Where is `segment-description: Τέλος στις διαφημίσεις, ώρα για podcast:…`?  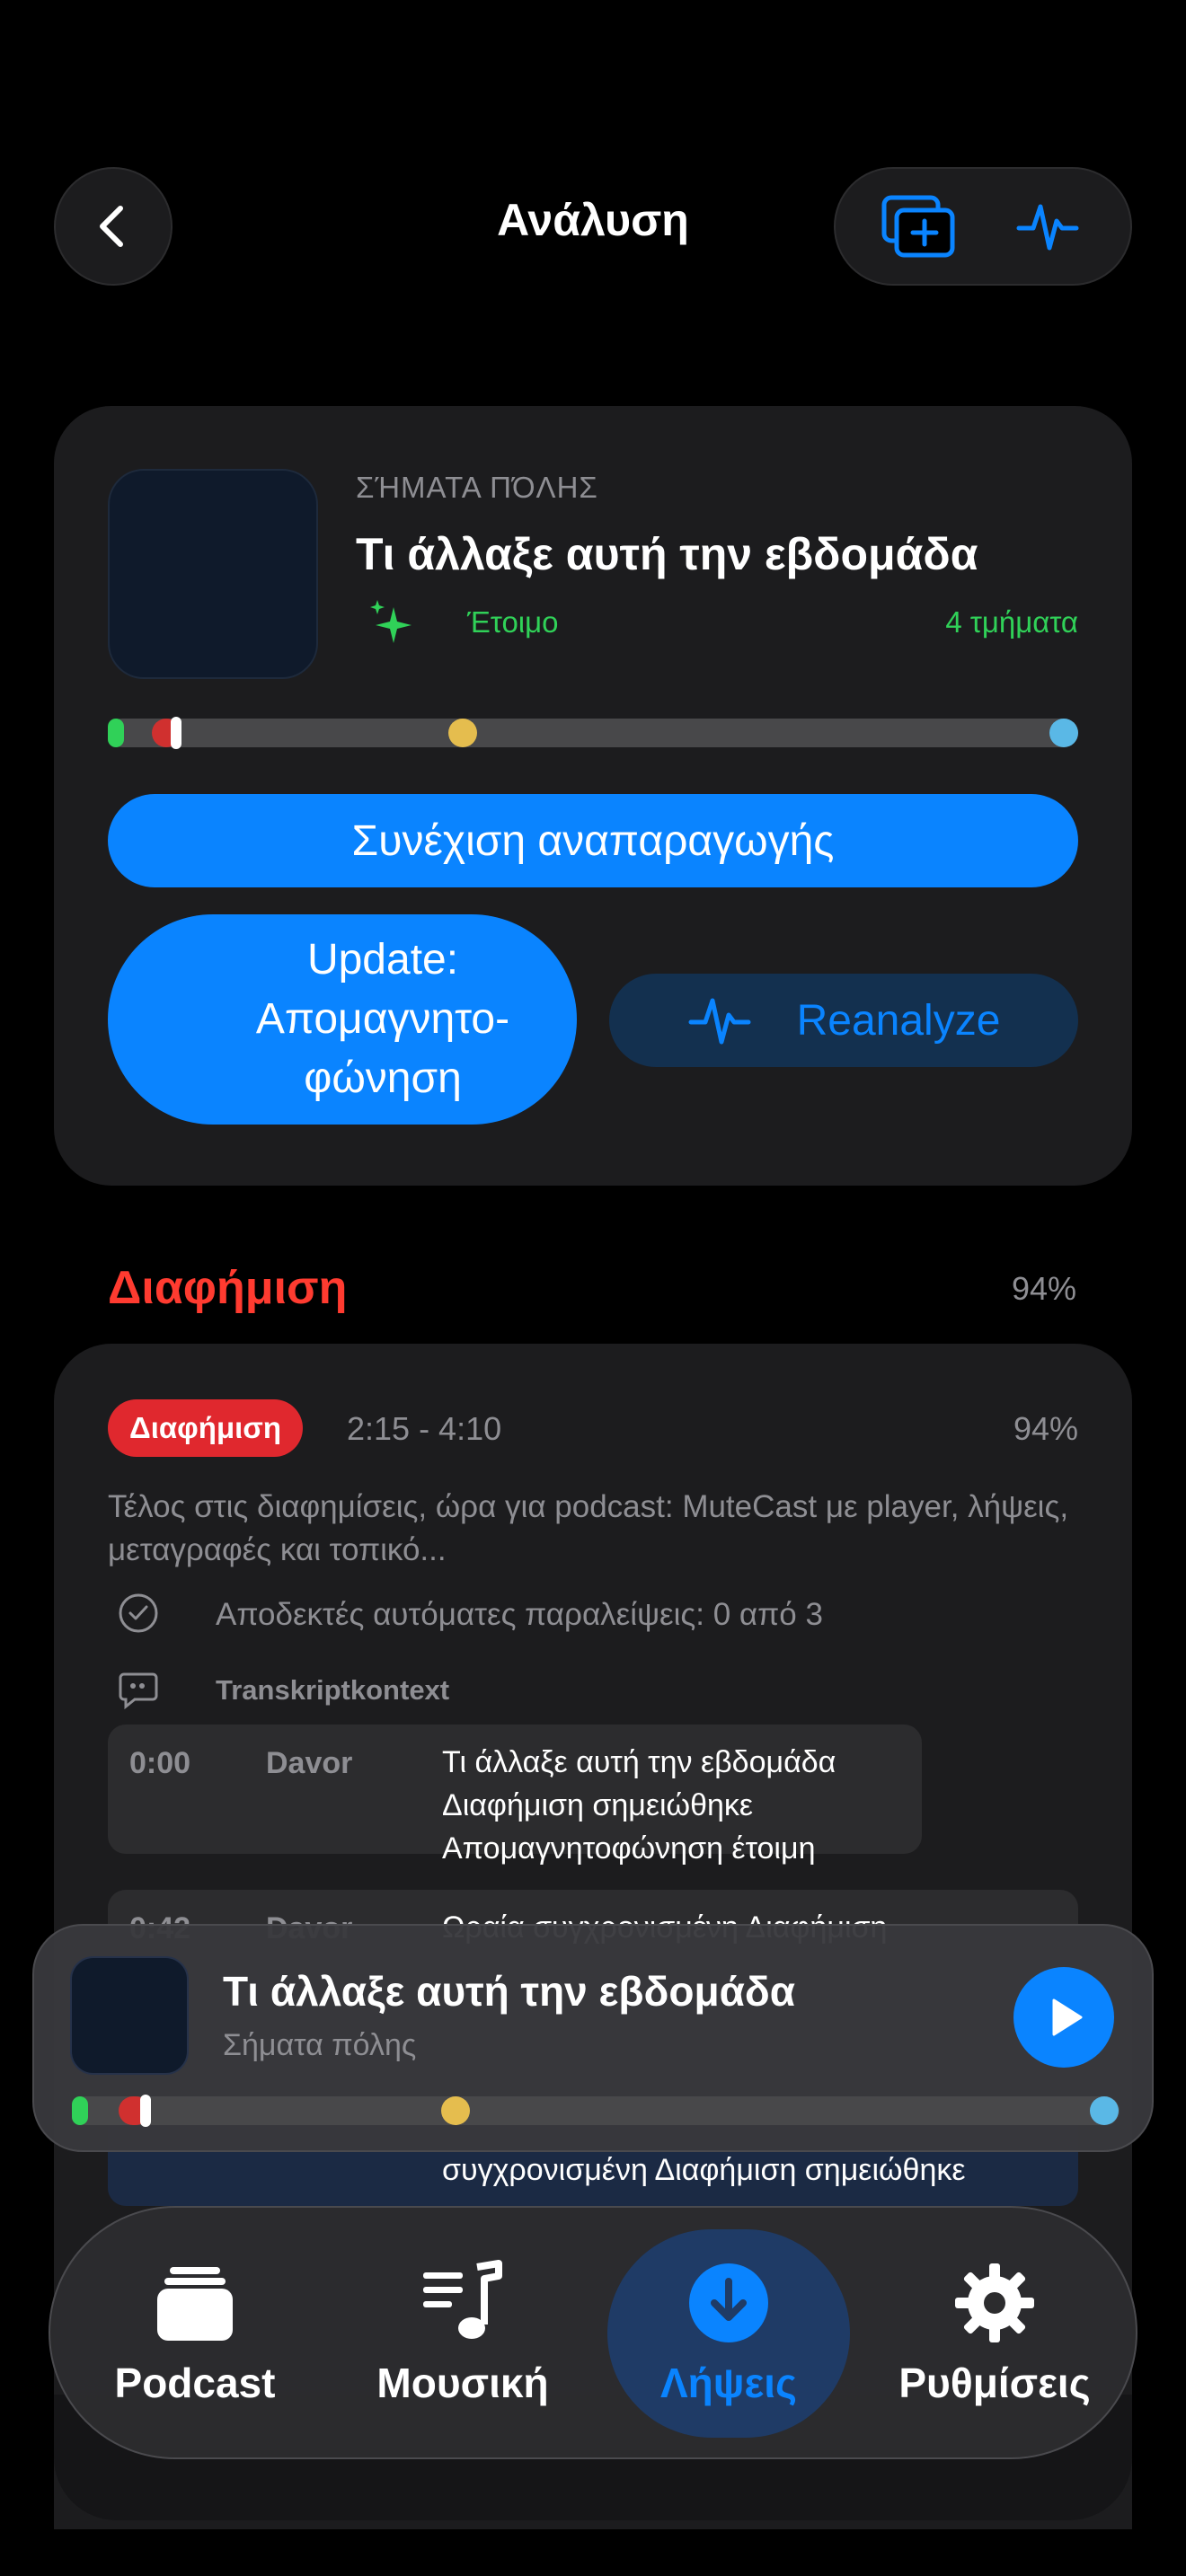 segment-description: Τέλος στις διαφημίσεις, ώρα για podcast:… is located at coordinates (588, 1528).